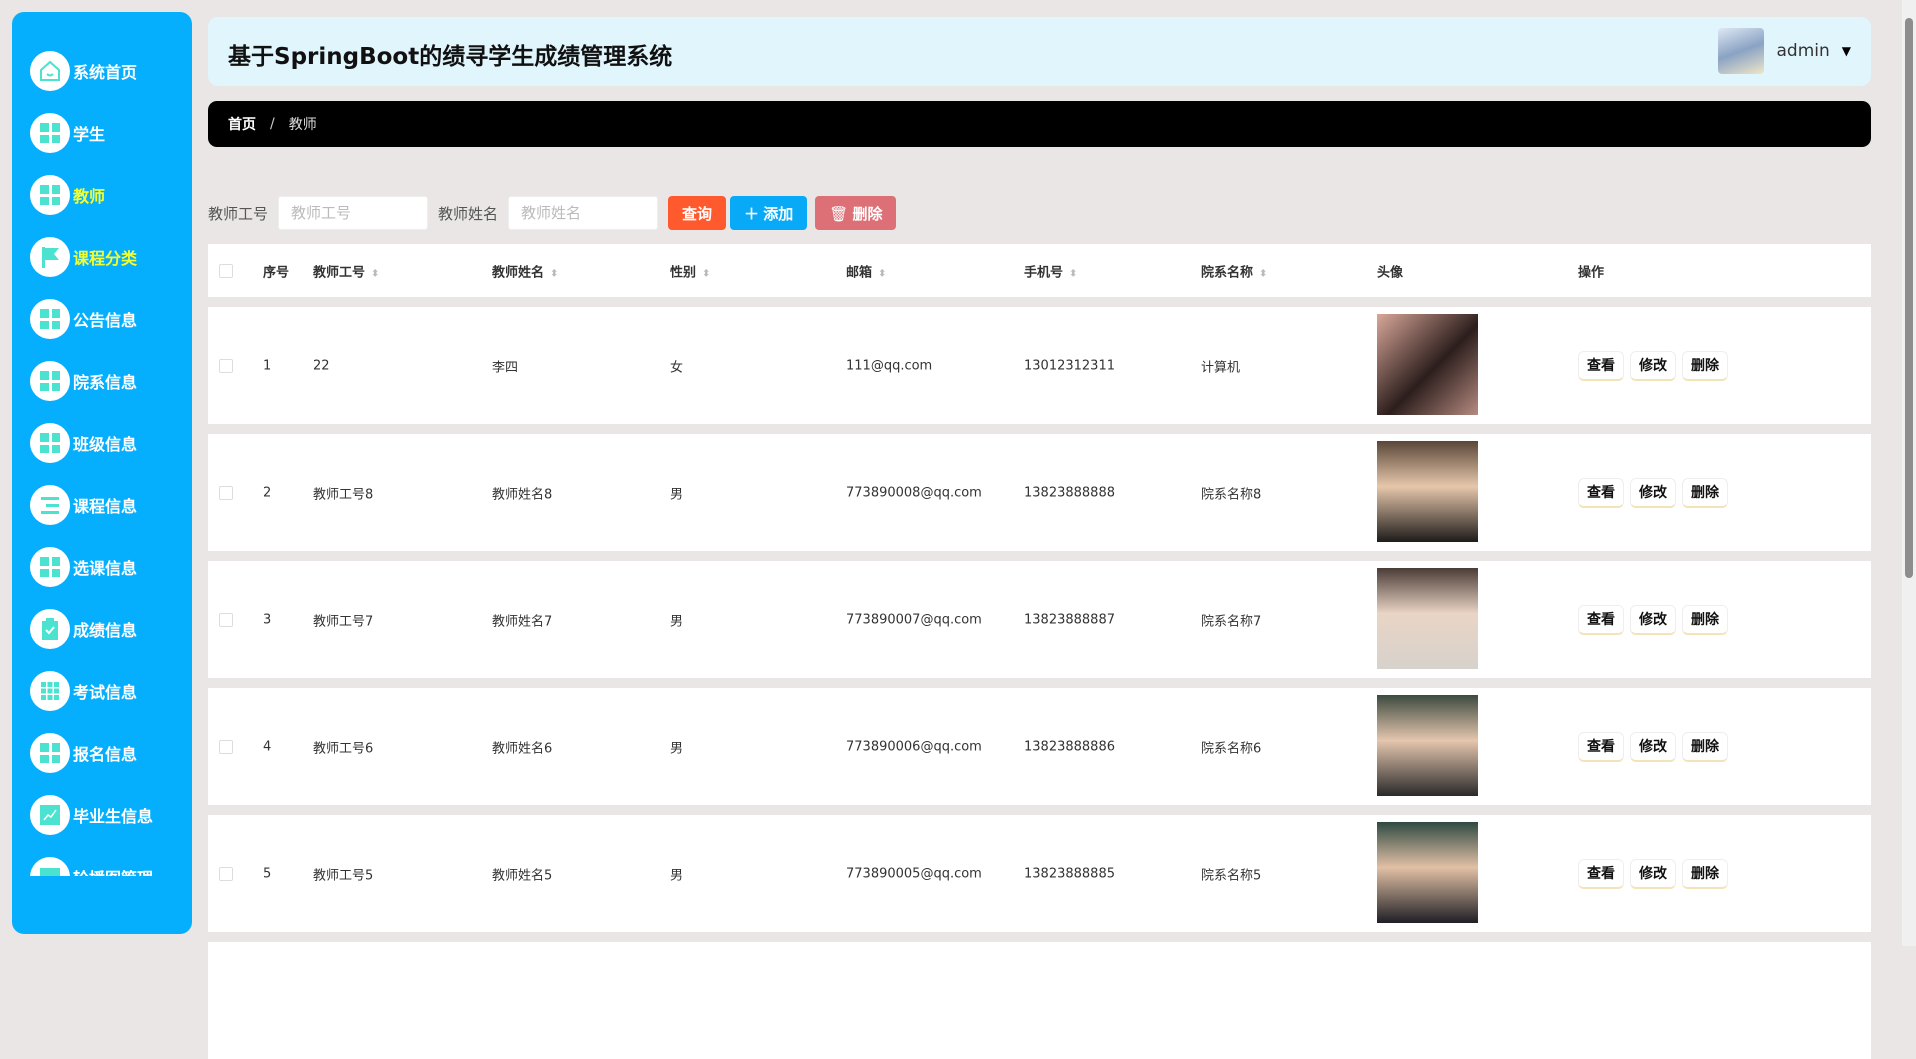 The width and height of the screenshot is (1916, 1059). What do you see at coordinates (867, 214) in the screenshot?
I see `delete-label: 删除` at bounding box center [867, 214].